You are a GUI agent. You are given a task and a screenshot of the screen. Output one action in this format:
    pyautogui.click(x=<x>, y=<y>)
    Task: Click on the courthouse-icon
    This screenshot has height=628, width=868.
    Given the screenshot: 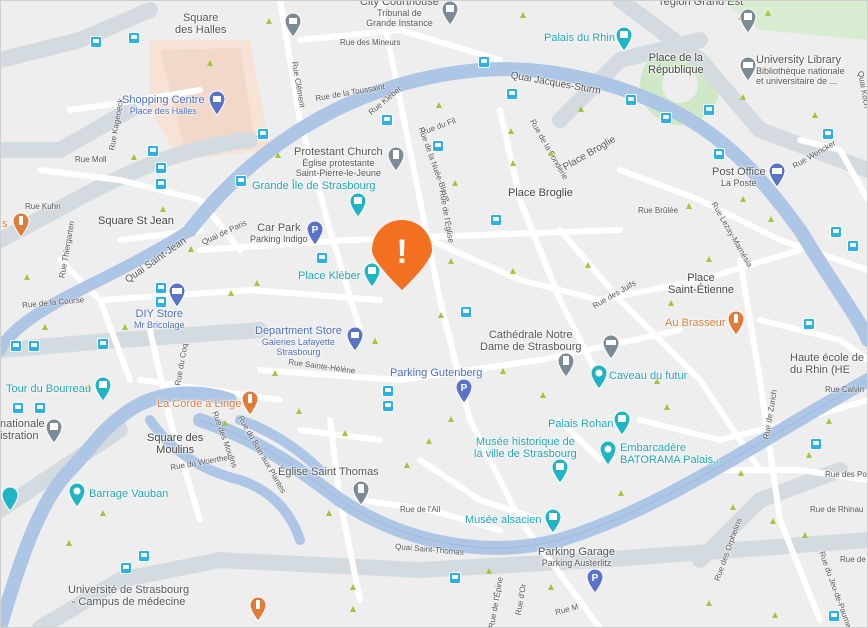 What is the action you would take?
    pyautogui.click(x=450, y=13)
    